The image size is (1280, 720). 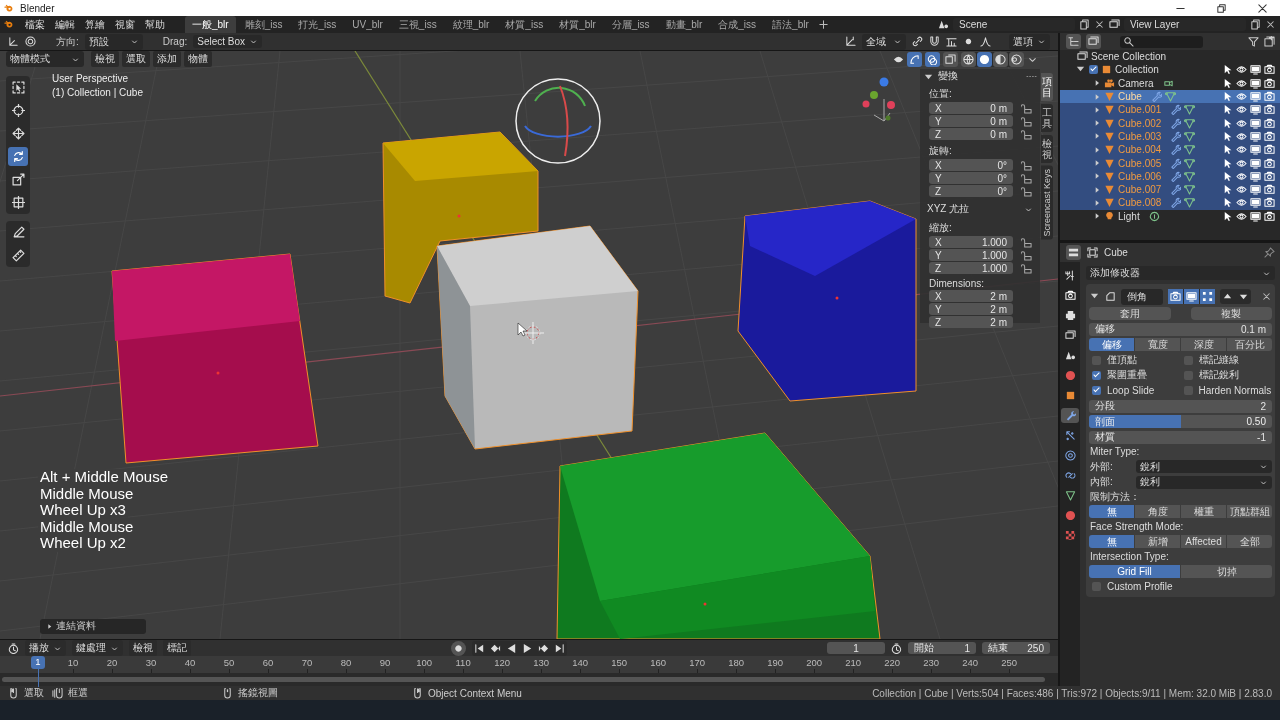 What do you see at coordinates (971, 134) in the screenshot?
I see `number-field: Z 0 m` at bounding box center [971, 134].